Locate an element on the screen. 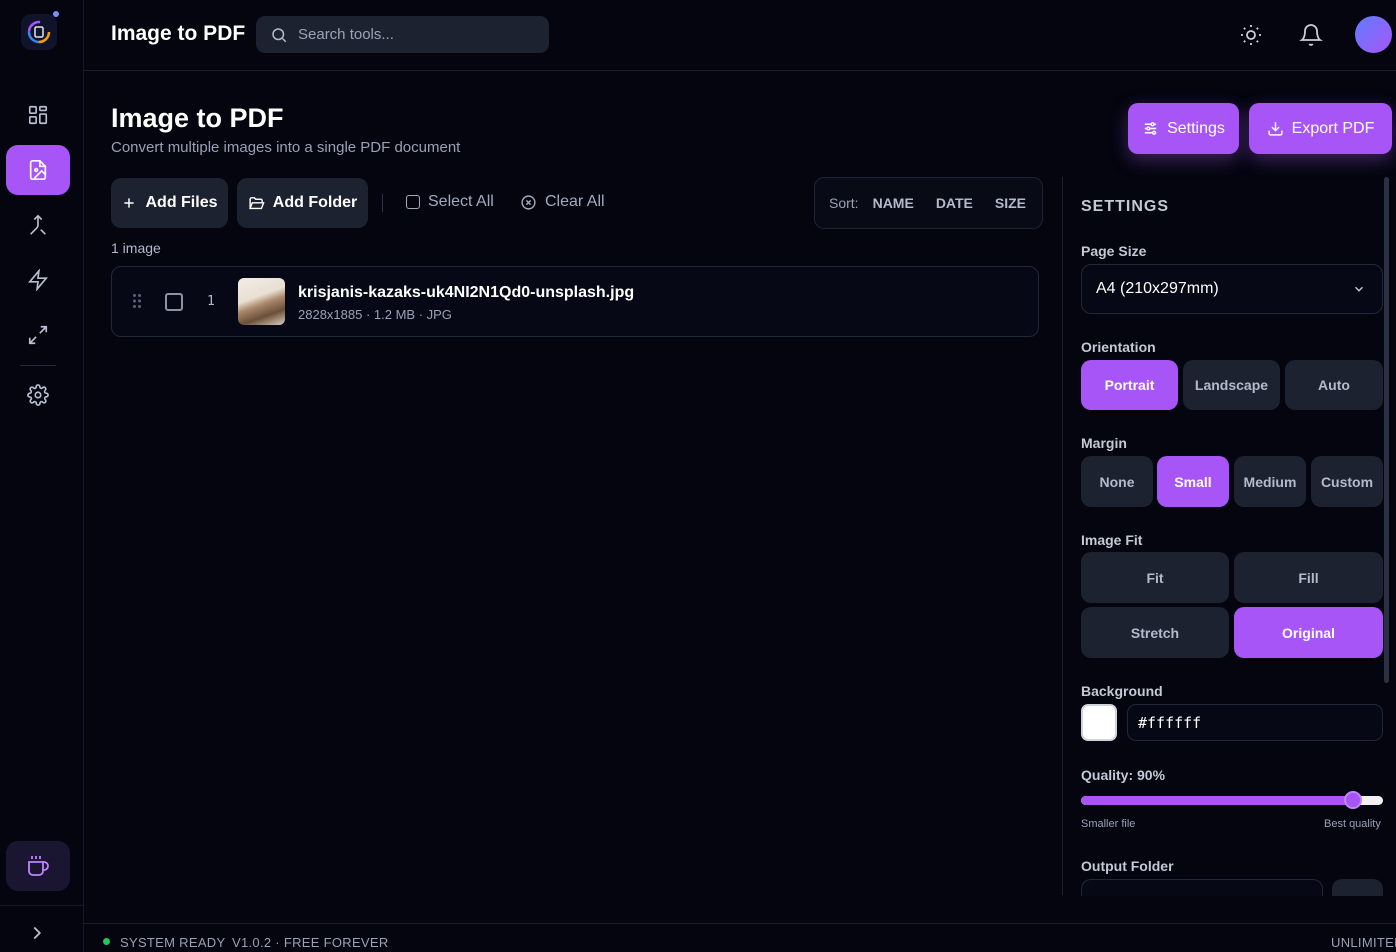 This screenshot has width=1396, height=952. margin-small: Small is located at coordinates (1193, 481).